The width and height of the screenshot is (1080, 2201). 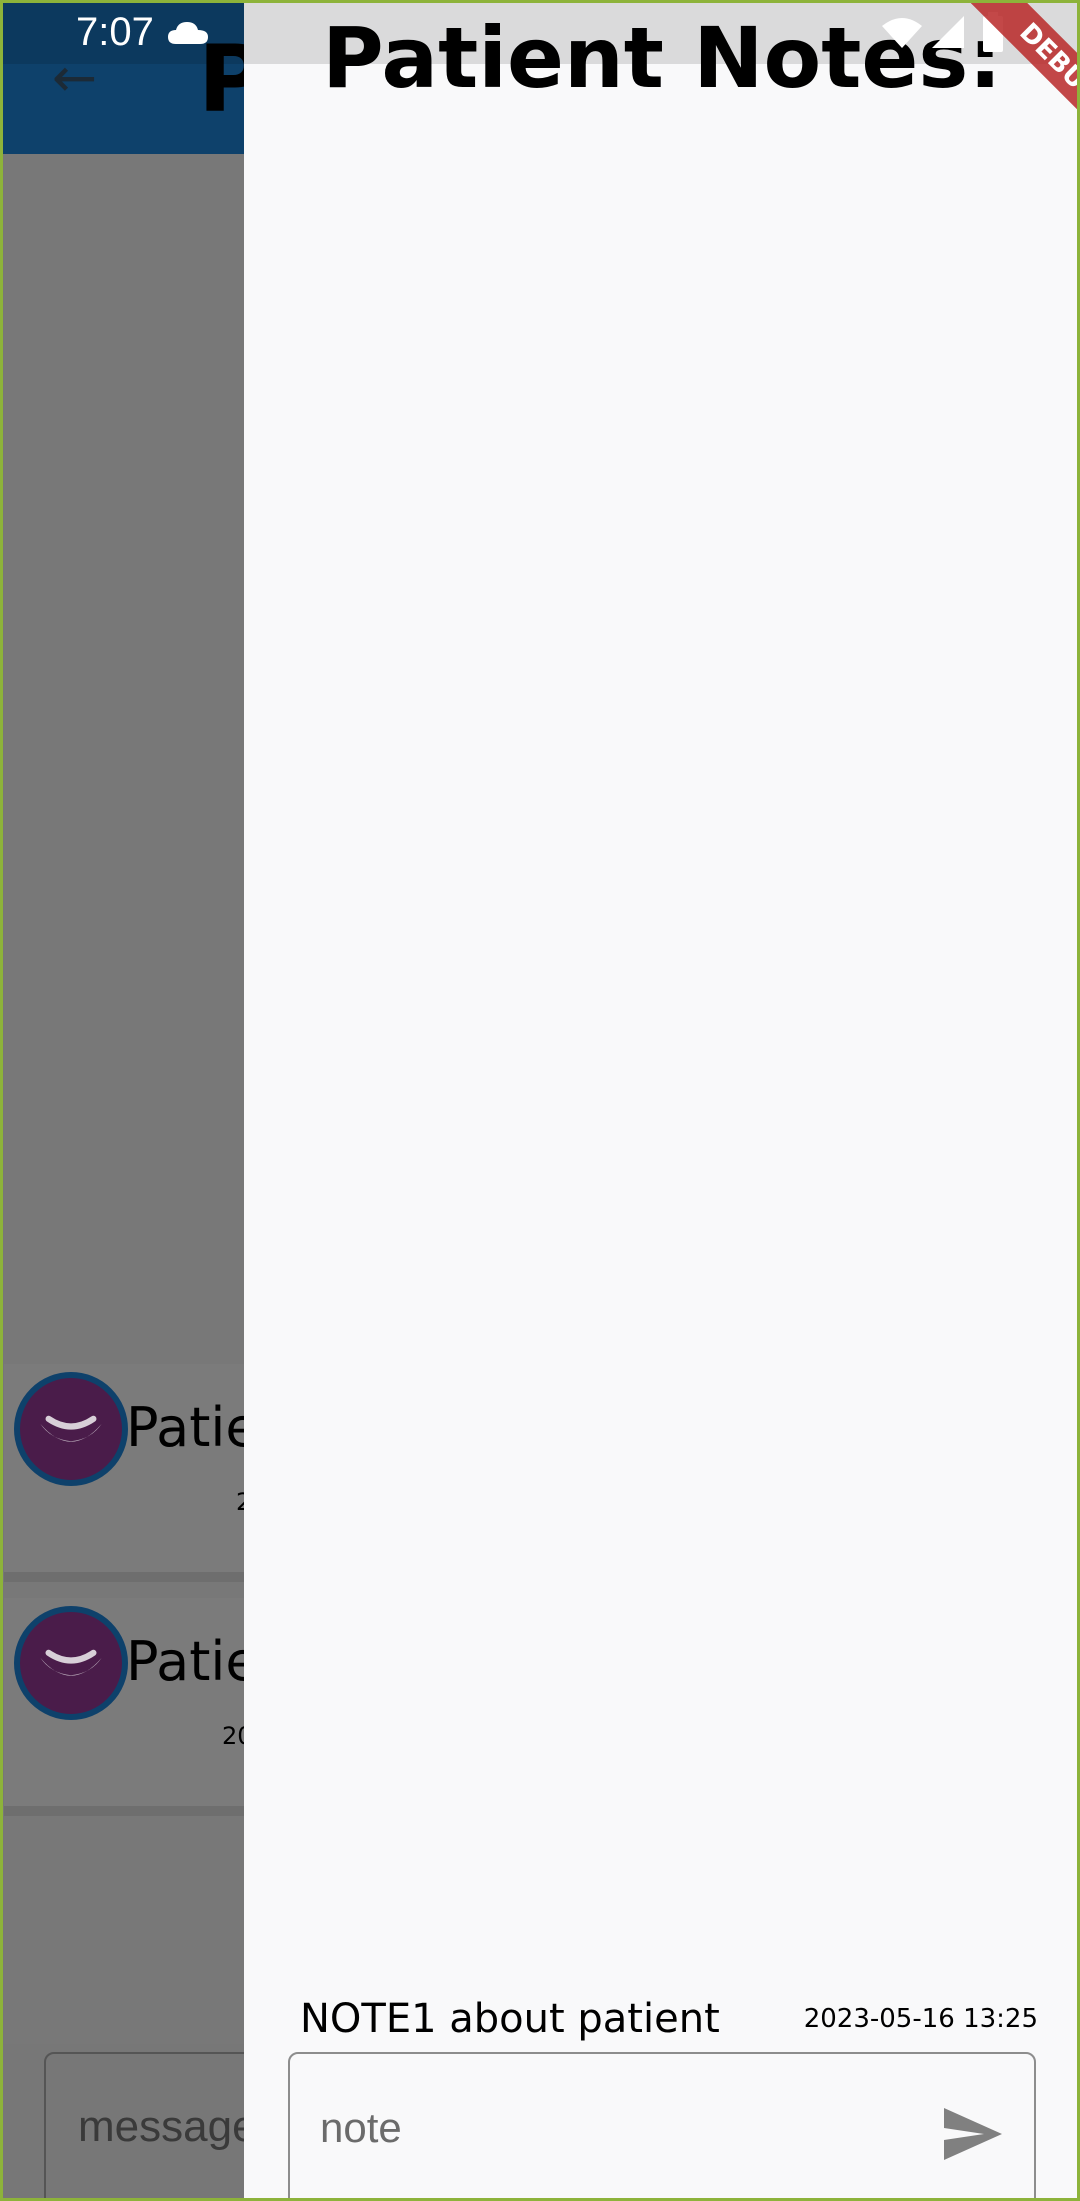 What do you see at coordinates (540, 32) in the screenshot?
I see `status-bar: 7:07` at bounding box center [540, 32].